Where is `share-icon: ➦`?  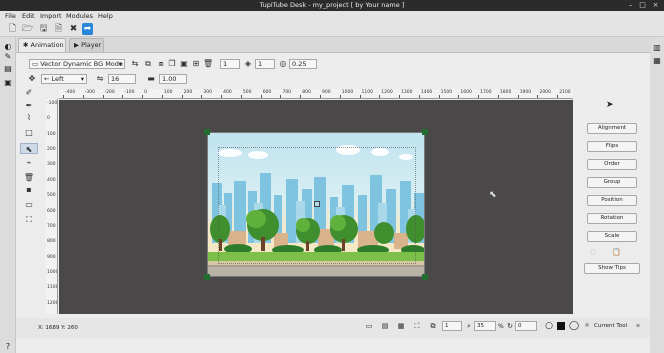
share-icon: ➦ is located at coordinates (87, 29).